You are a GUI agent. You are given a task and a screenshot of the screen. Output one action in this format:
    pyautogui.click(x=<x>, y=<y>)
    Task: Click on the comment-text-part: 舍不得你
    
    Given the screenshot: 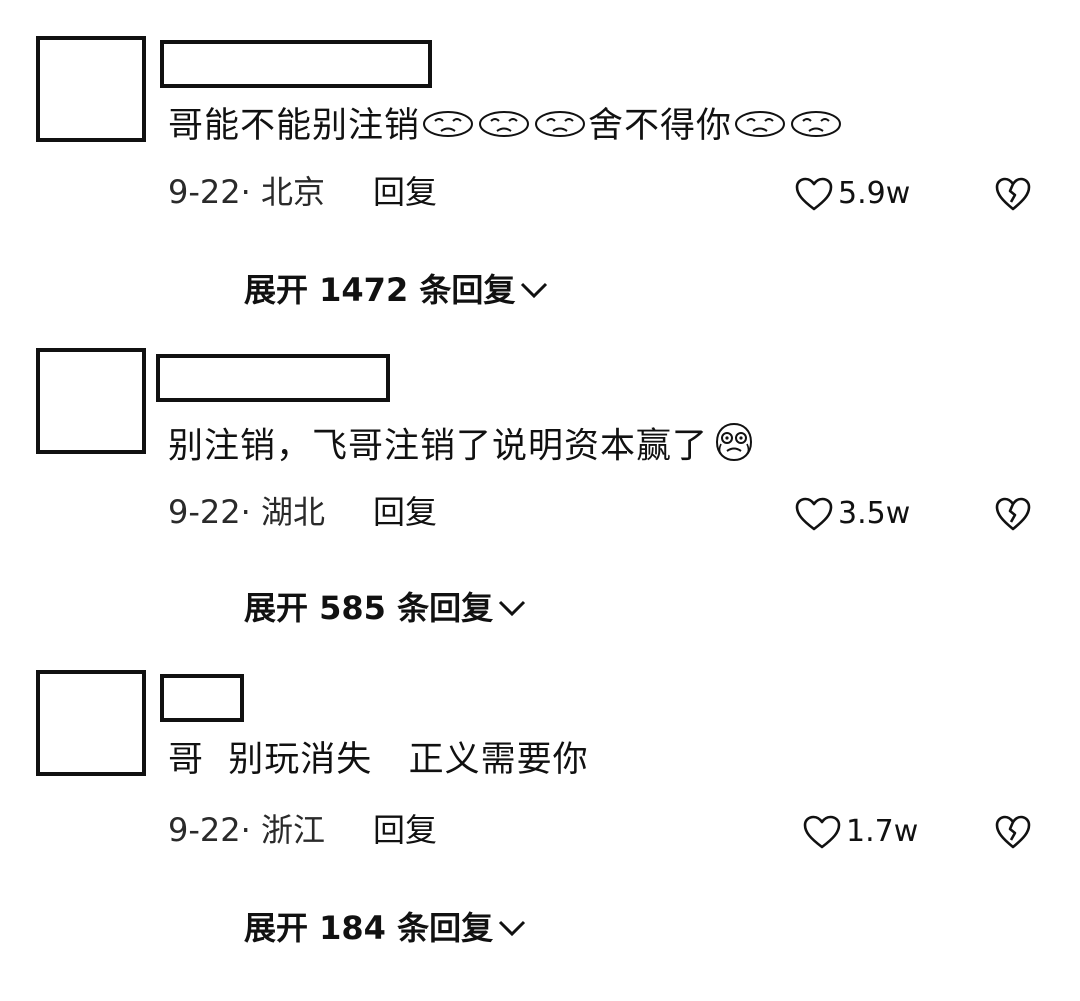 What is the action you would take?
    pyautogui.click(x=660, y=126)
    